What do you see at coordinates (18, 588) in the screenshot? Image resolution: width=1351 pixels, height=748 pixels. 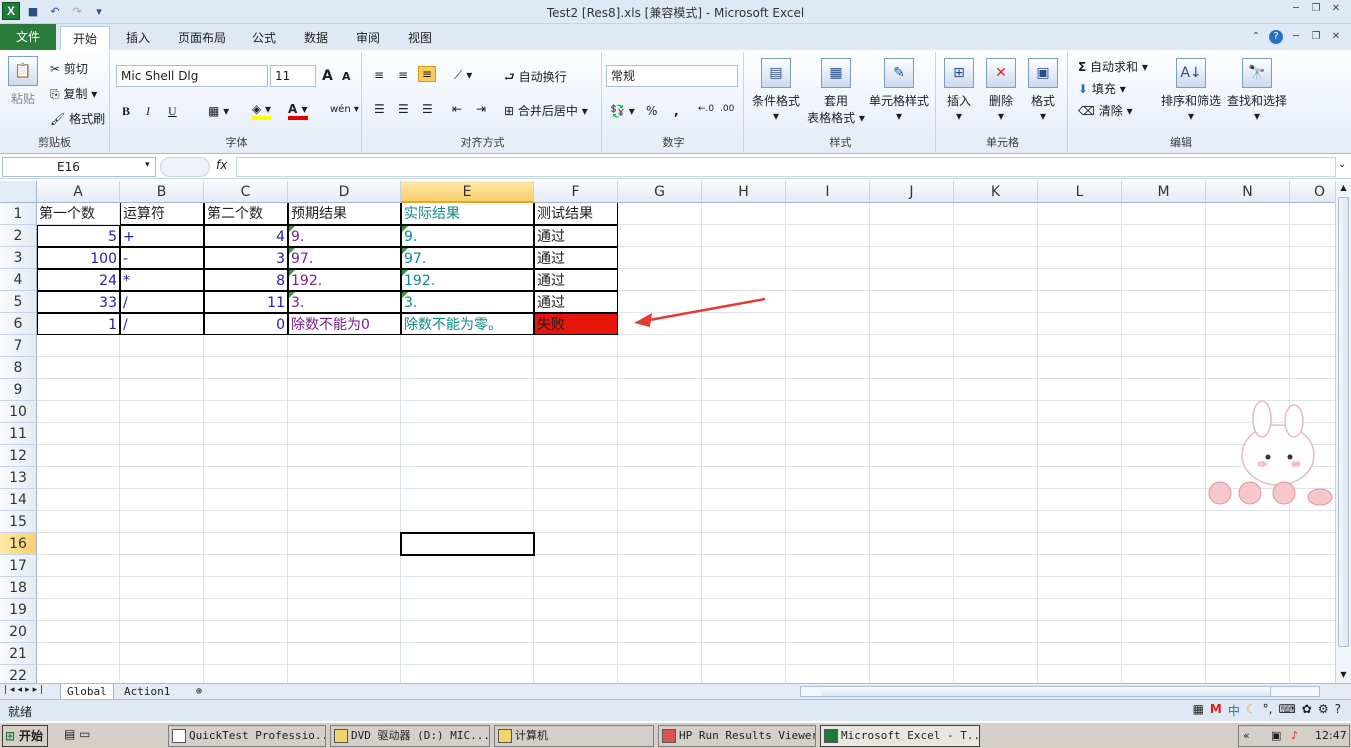 I see `row-header-18: 18` at bounding box center [18, 588].